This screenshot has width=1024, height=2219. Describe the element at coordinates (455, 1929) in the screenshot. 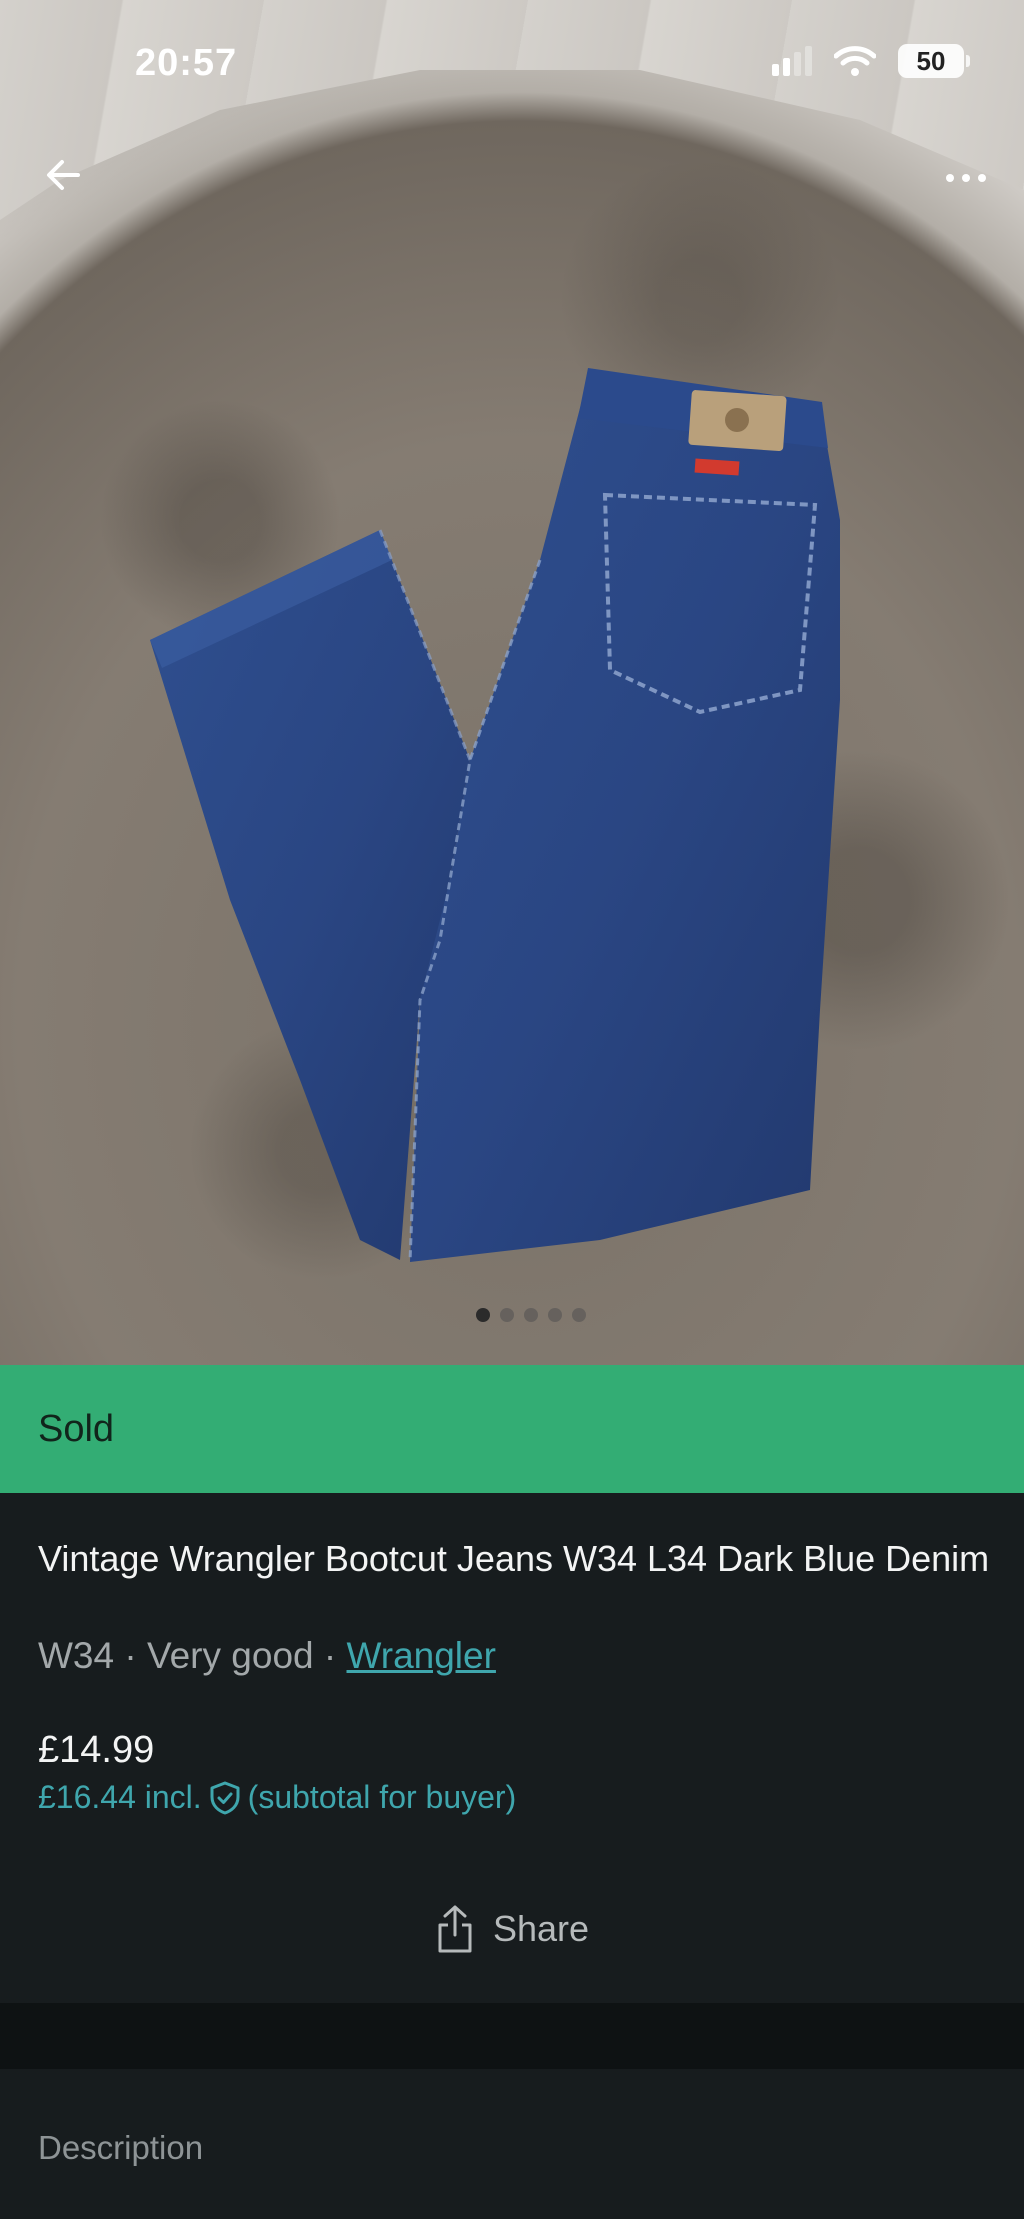

I see `share-icon` at that location.